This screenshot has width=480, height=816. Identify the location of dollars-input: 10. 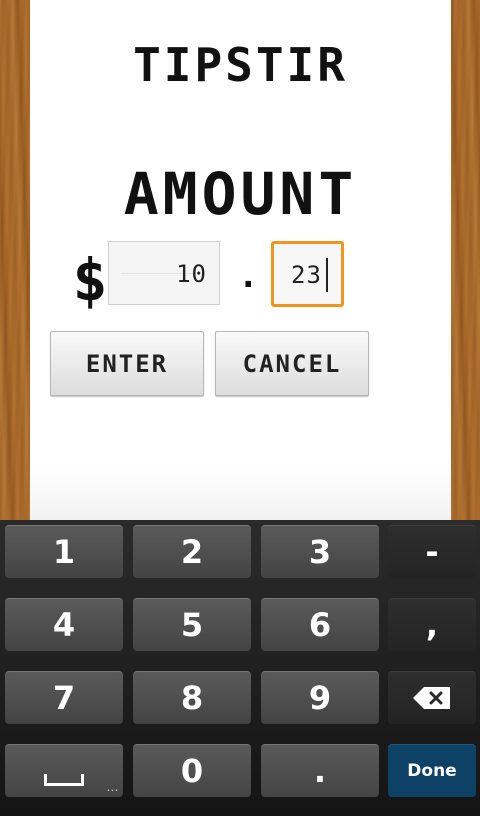
(164, 273).